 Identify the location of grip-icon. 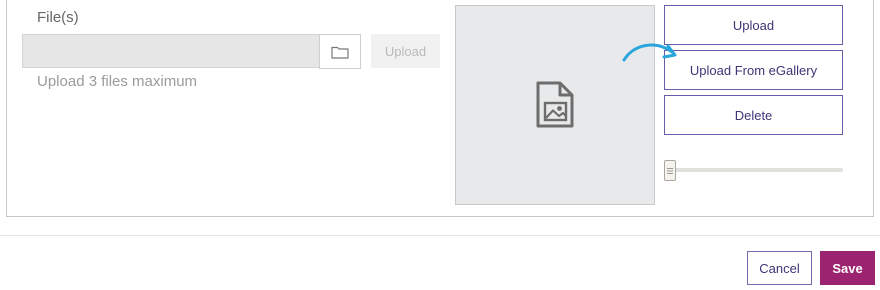
(670, 170).